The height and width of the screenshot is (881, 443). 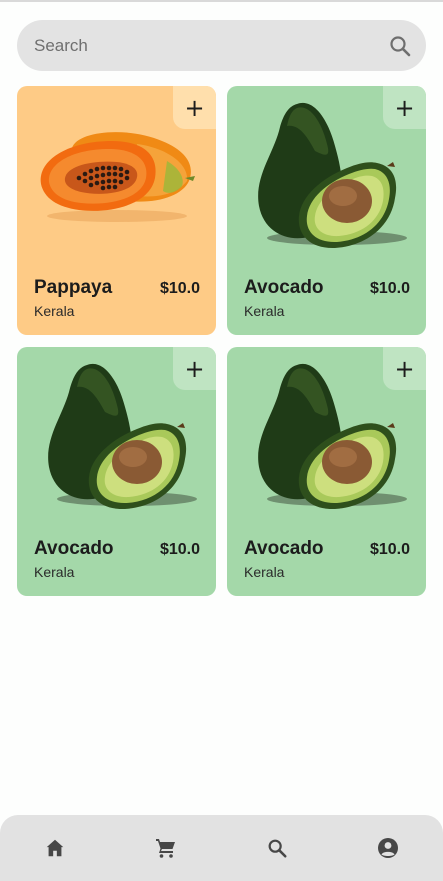 I want to click on search-input, so click(x=211, y=45).